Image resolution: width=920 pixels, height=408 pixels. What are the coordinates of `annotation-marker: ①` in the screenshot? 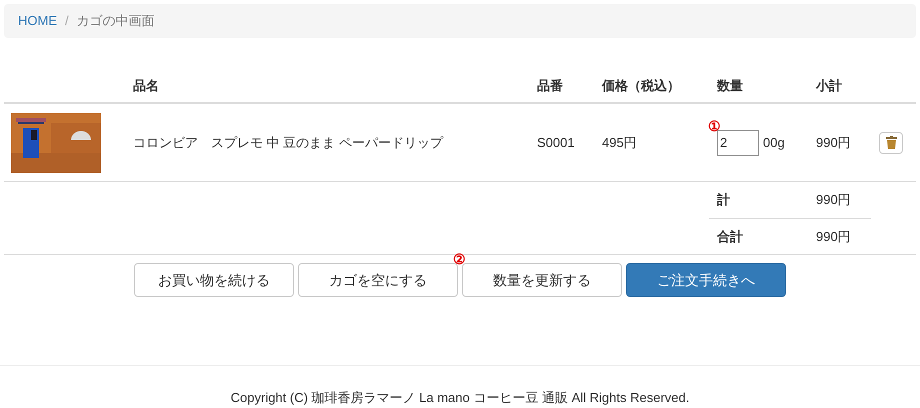 It's located at (714, 125).